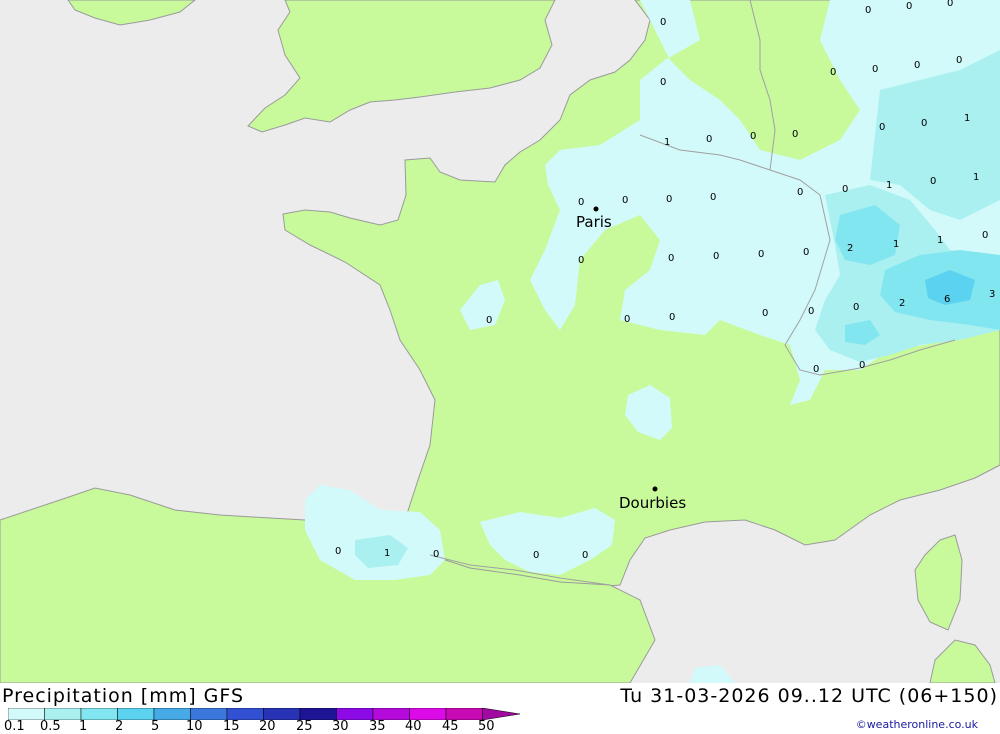 The height and width of the screenshot is (734, 1000). I want to click on map-title: Precipitation [mm] GFS, so click(123, 696).